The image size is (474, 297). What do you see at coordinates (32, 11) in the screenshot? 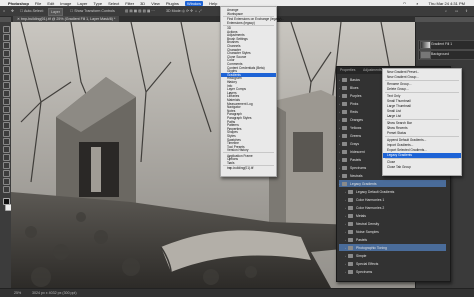
I see `auto-select-checkbox: ☐ Auto-Select:` at bounding box center [32, 11].